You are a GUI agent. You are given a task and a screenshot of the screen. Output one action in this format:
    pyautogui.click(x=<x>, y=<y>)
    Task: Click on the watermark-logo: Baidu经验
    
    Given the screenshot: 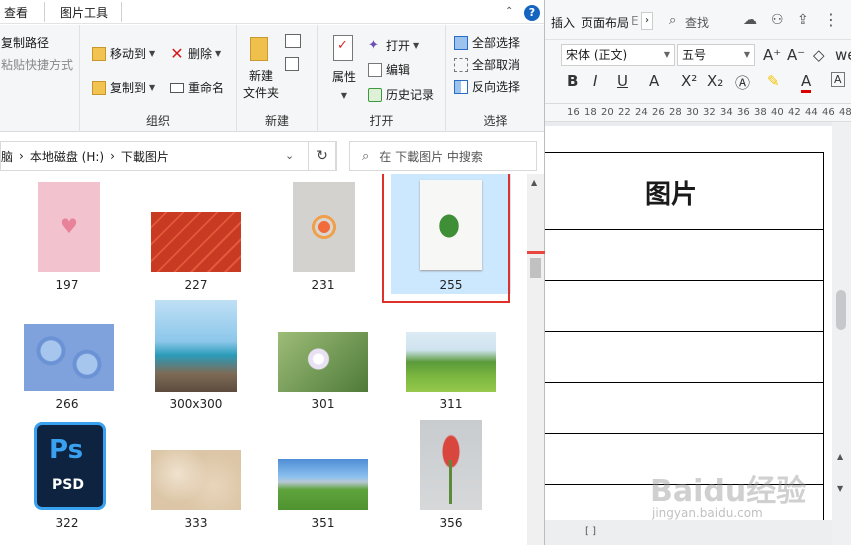 What is the action you would take?
    pyautogui.click(x=728, y=491)
    